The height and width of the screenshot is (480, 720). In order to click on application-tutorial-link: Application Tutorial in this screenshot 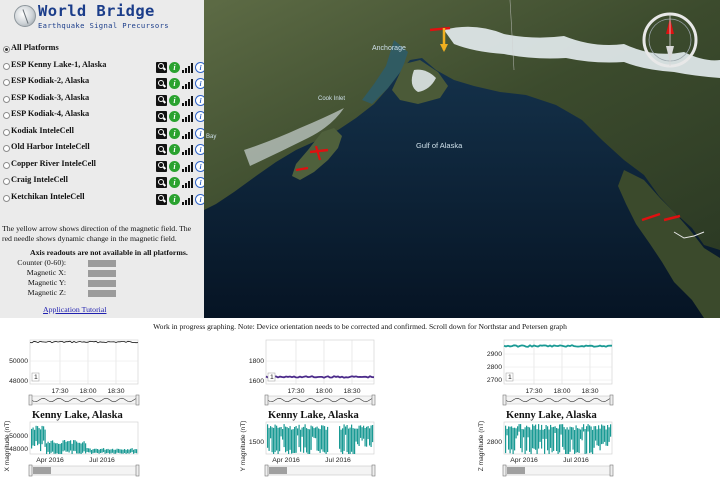, I will do `click(74, 309)`.